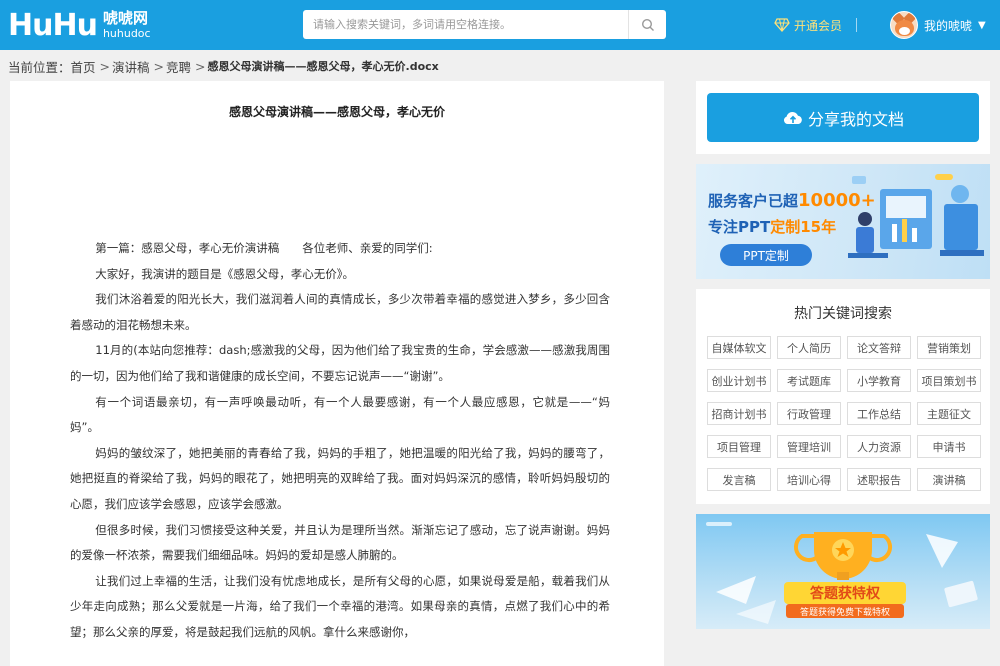  I want to click on keyword-tag: 考试题库, so click(809, 380).